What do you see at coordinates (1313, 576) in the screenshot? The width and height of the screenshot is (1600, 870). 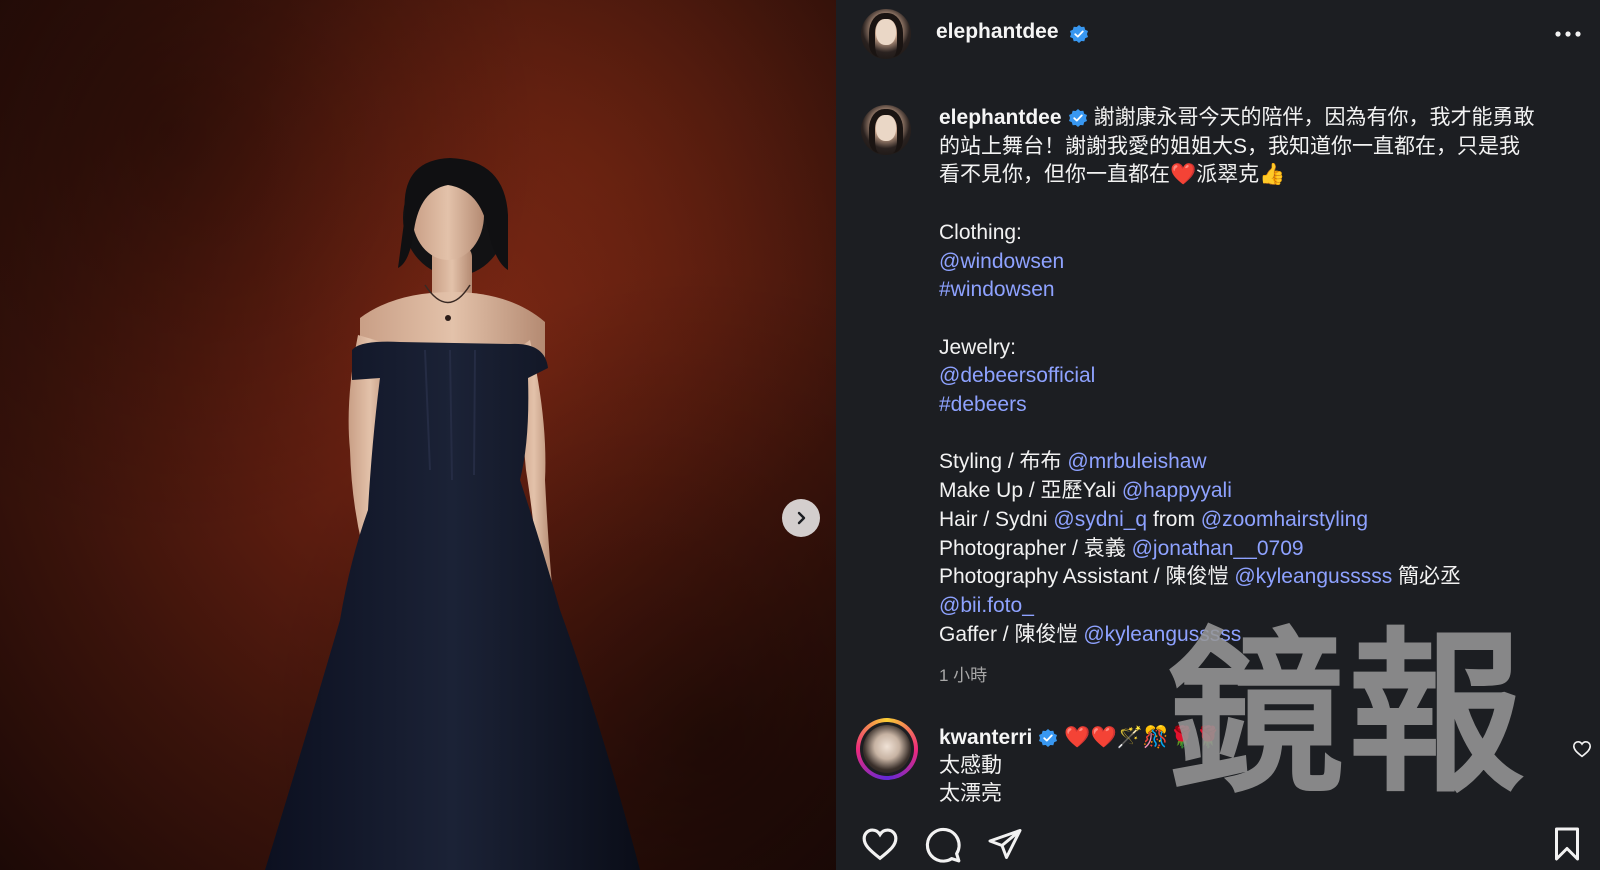 I see `assistant-mention-link: @kyleangusssss` at bounding box center [1313, 576].